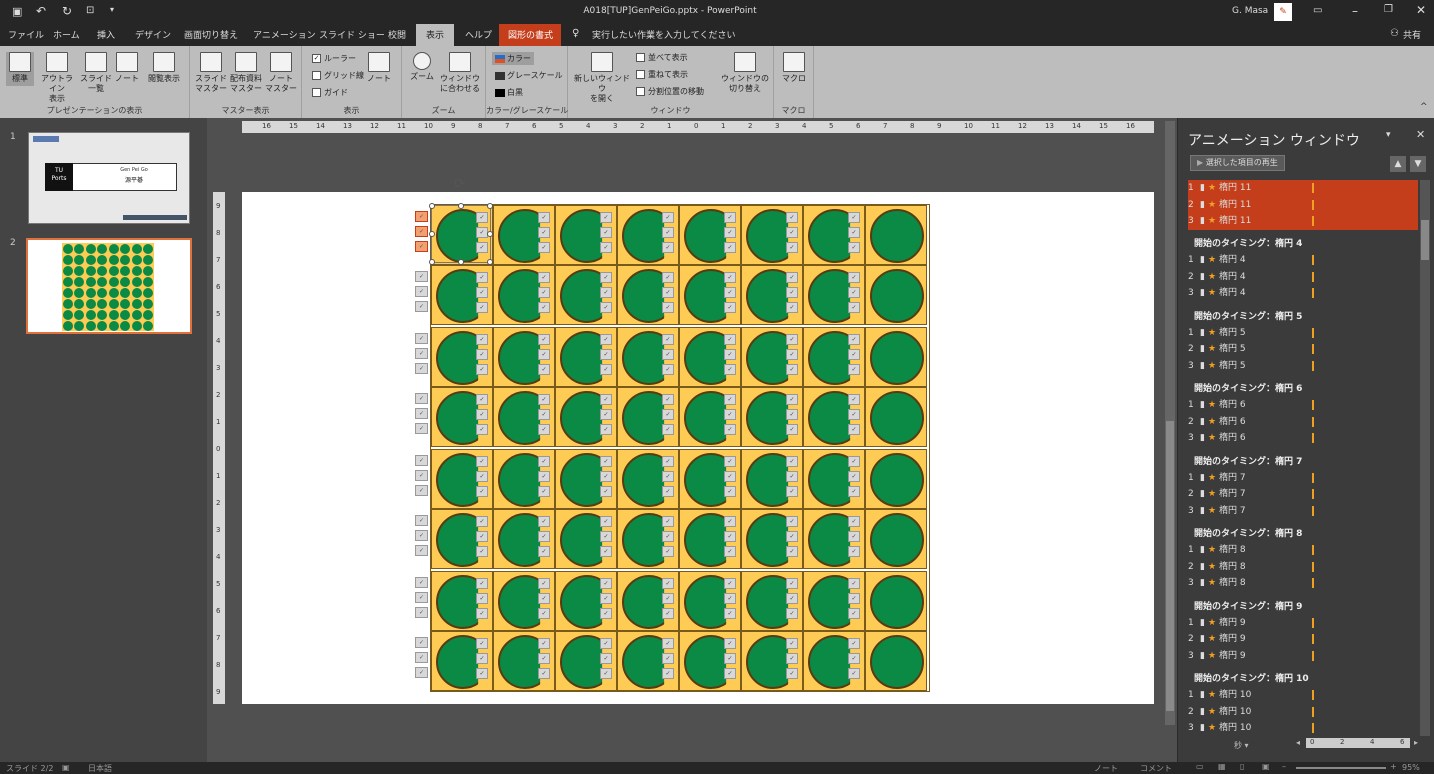 This screenshot has width=1434, height=774. Describe the element at coordinates (513, 58) in the screenshot. I see `color-button: カラー` at that location.